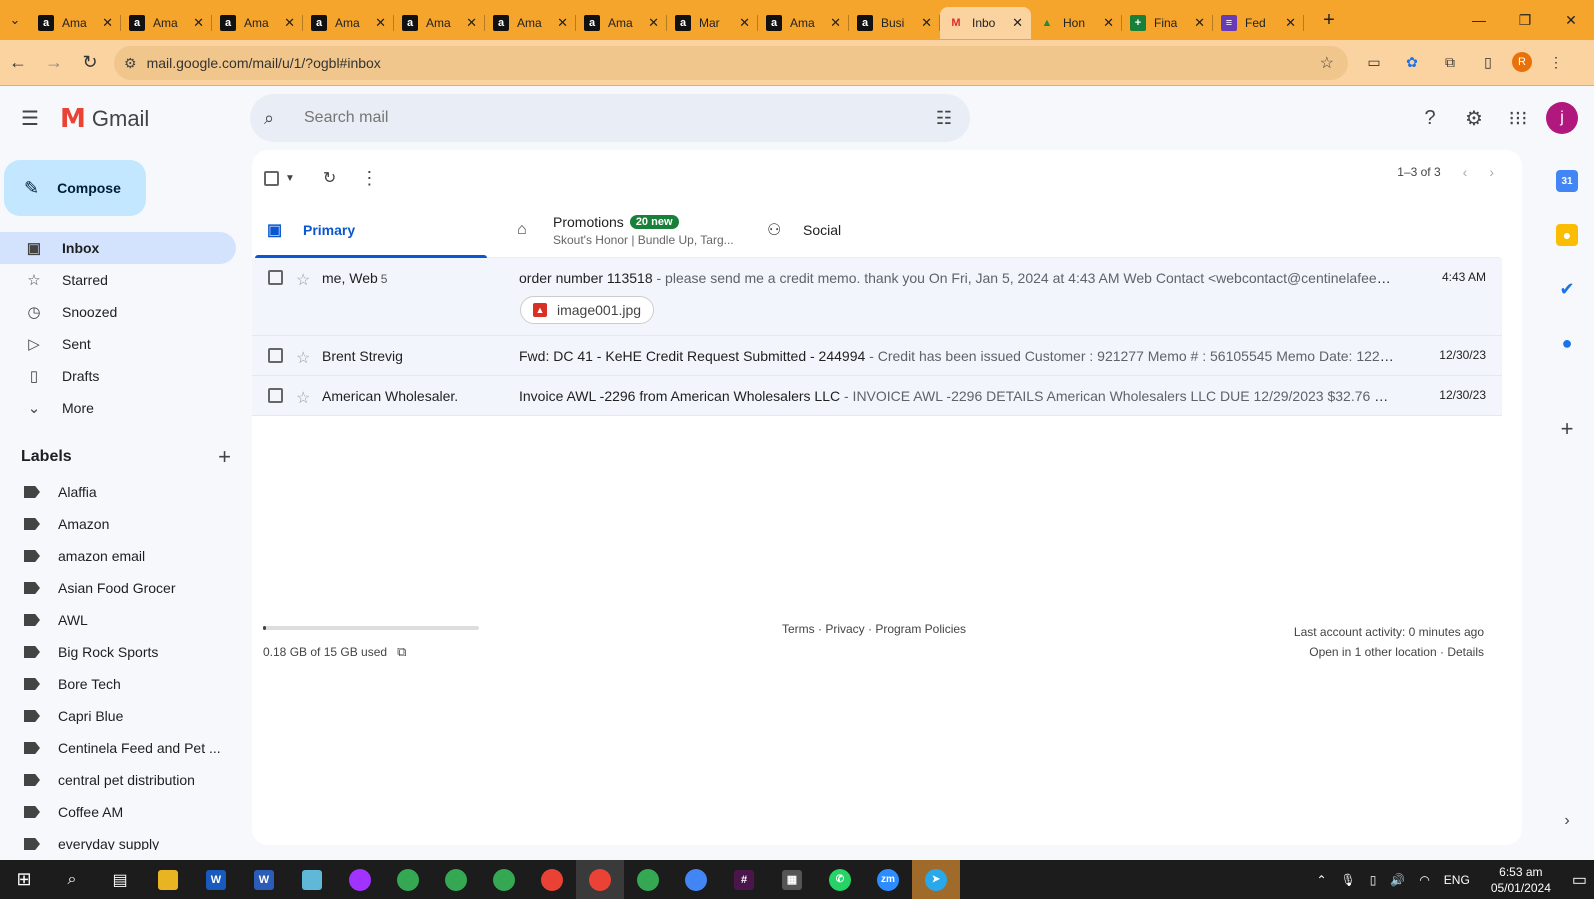 The image size is (1594, 899). I want to click on start-windows-icon: ⊞, so click(24, 879).